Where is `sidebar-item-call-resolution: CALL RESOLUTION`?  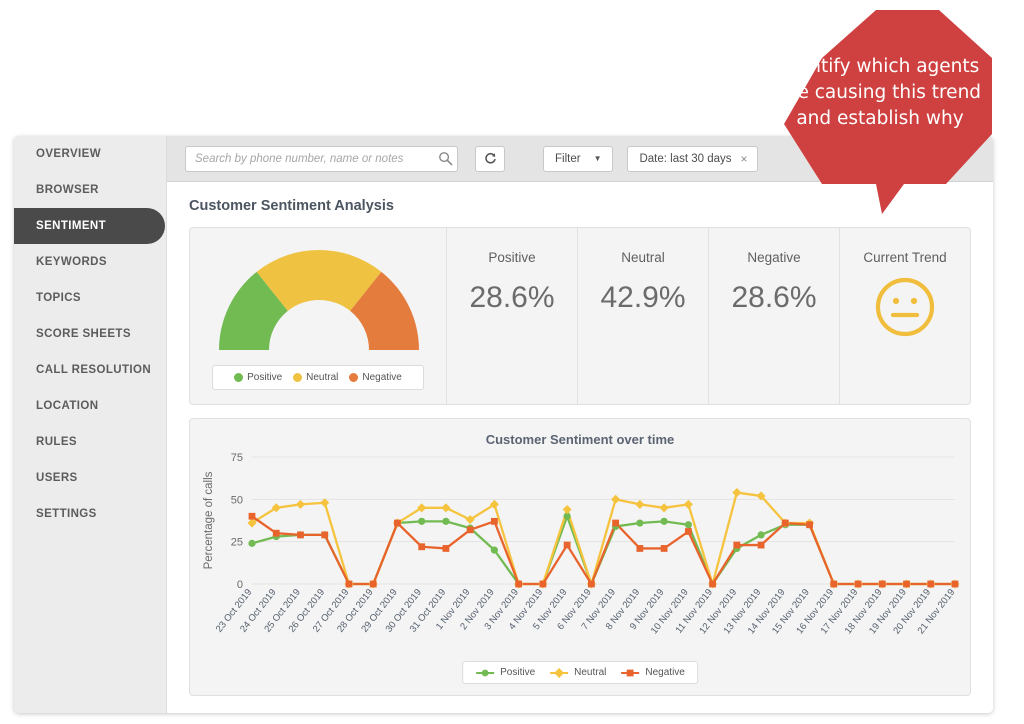 sidebar-item-call-resolution: CALL RESOLUTION is located at coordinates (90, 370).